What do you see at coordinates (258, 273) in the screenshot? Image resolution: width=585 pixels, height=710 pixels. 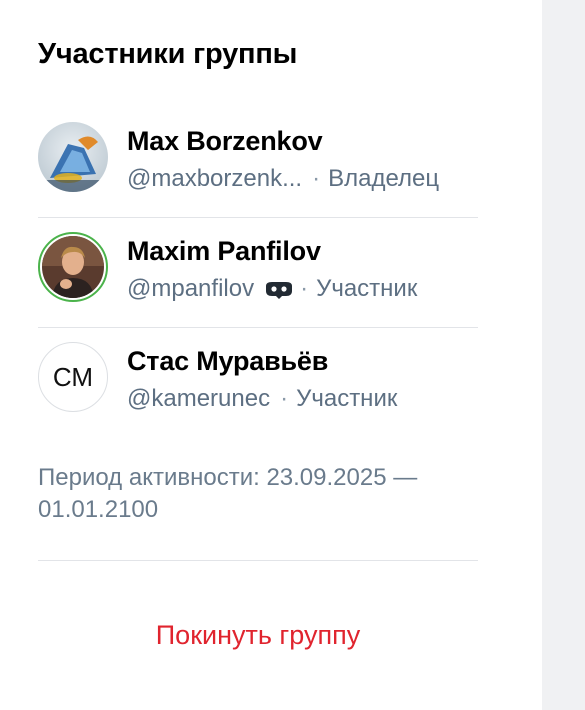 I see `member-row: Maxim Panfilov @mpanfilov · Участник` at bounding box center [258, 273].